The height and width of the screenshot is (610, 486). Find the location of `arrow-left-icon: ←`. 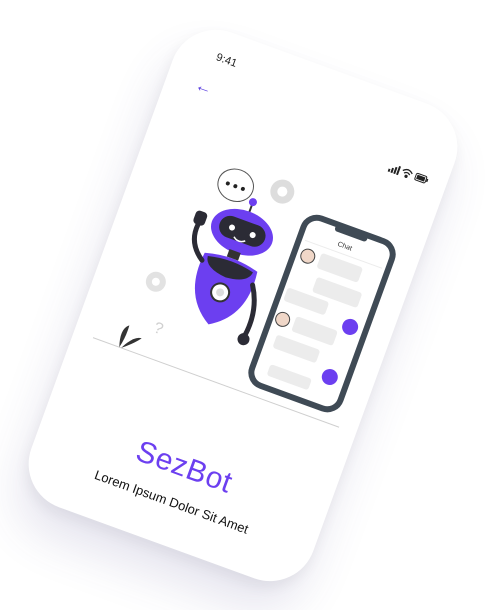

arrow-left-icon: ← is located at coordinates (204, 87).